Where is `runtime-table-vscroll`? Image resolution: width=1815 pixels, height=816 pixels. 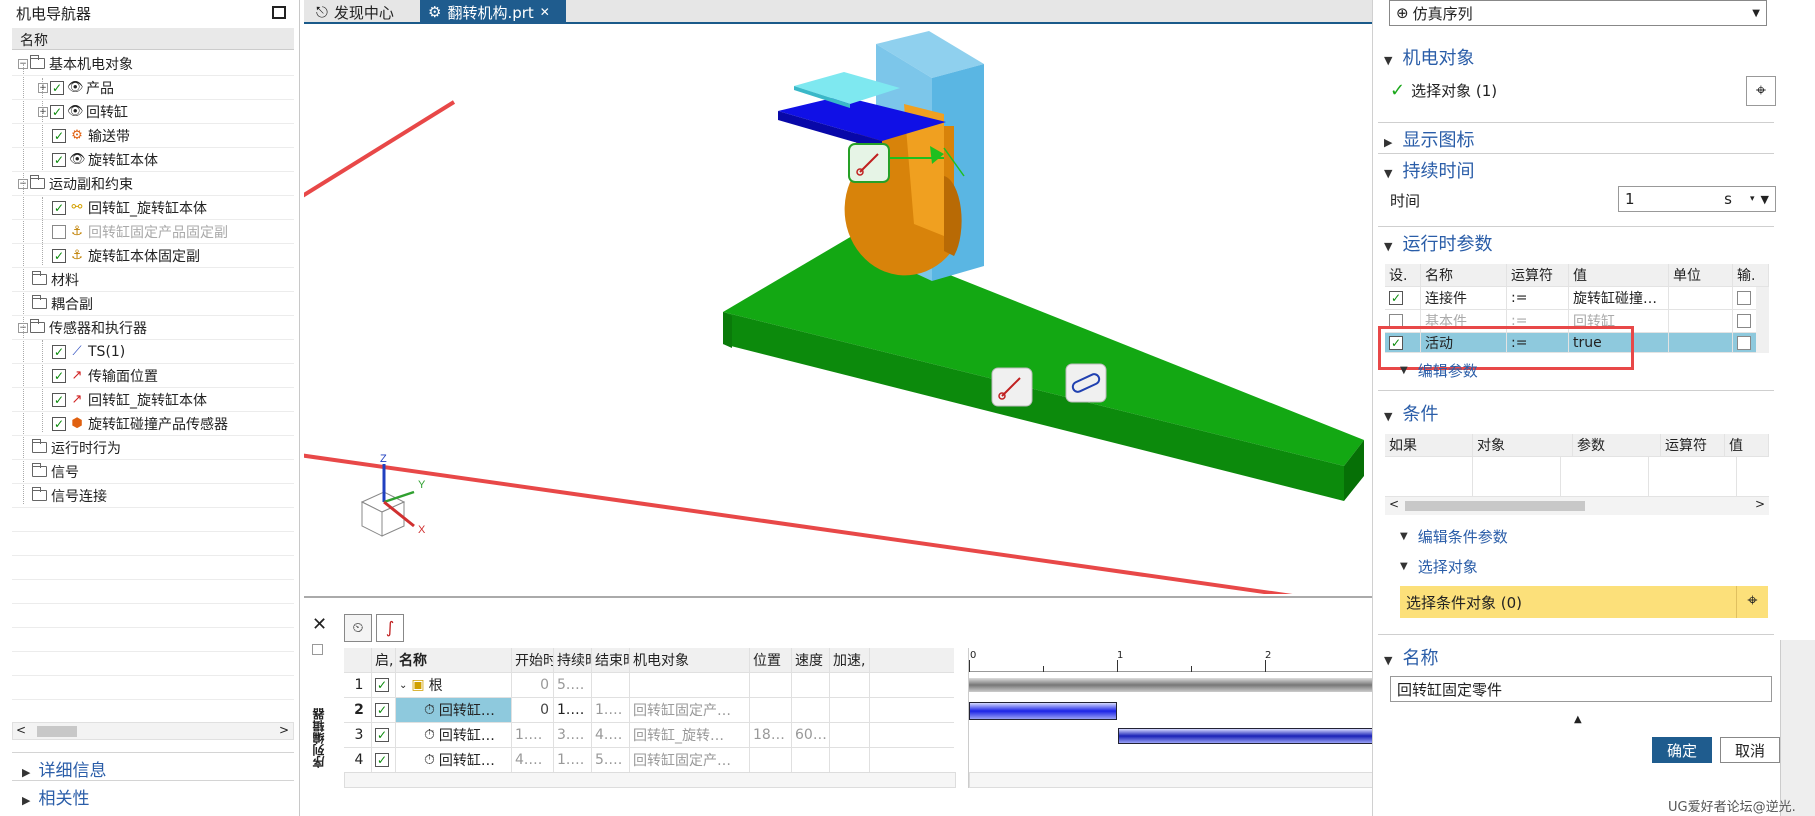 runtime-table-vscroll is located at coordinates (1762, 320).